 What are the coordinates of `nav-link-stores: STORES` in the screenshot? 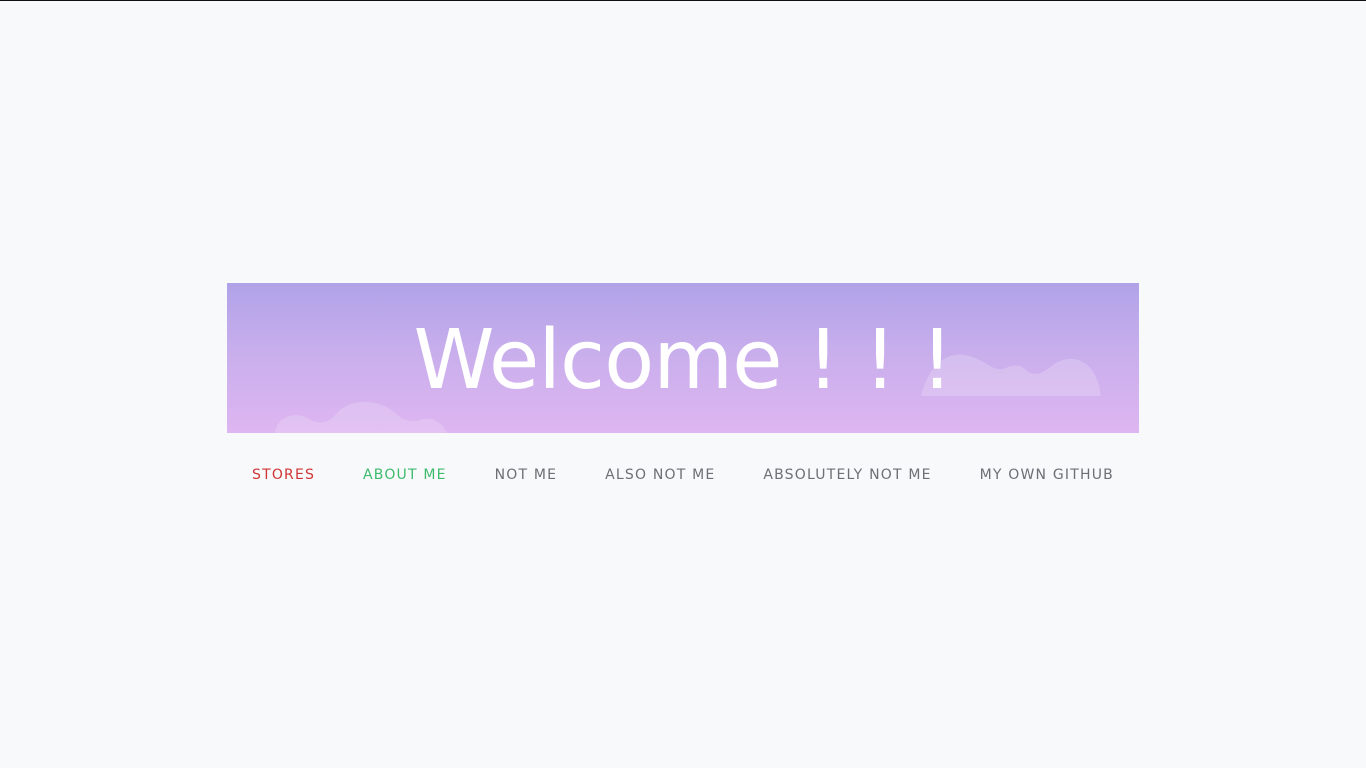 It's located at (283, 475).